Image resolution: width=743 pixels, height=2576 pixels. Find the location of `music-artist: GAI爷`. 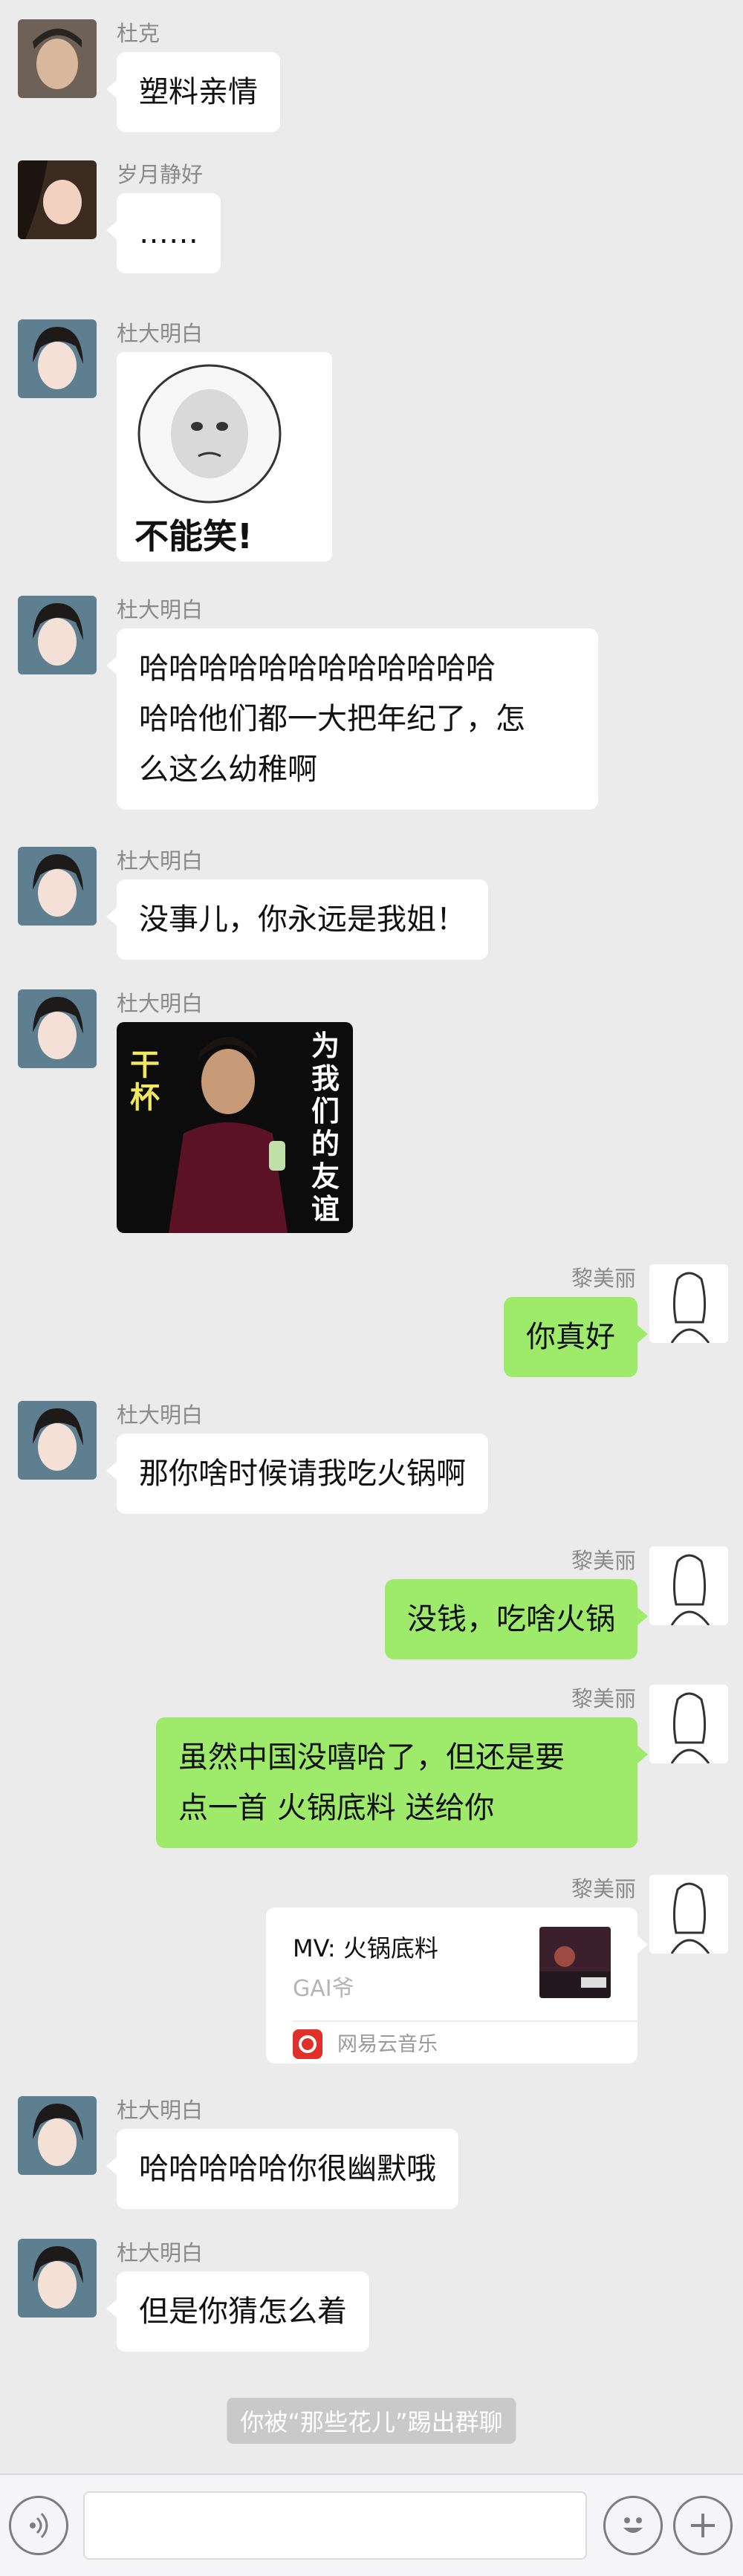

music-artist: GAI爷 is located at coordinates (323, 1989).